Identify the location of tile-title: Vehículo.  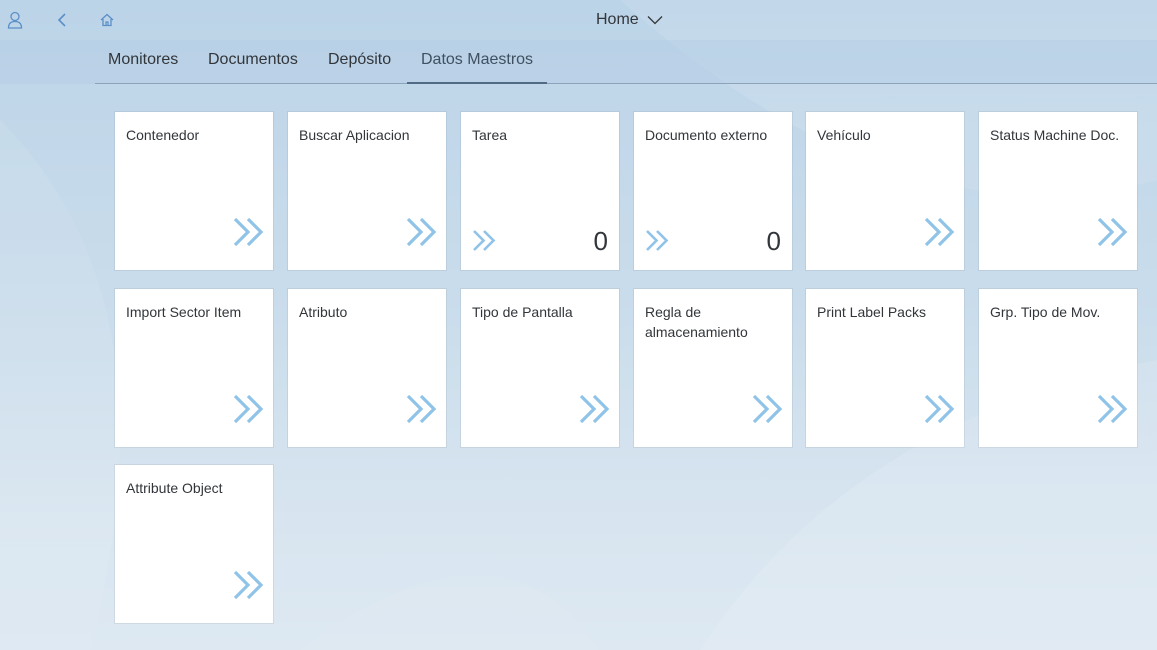
(844, 135).